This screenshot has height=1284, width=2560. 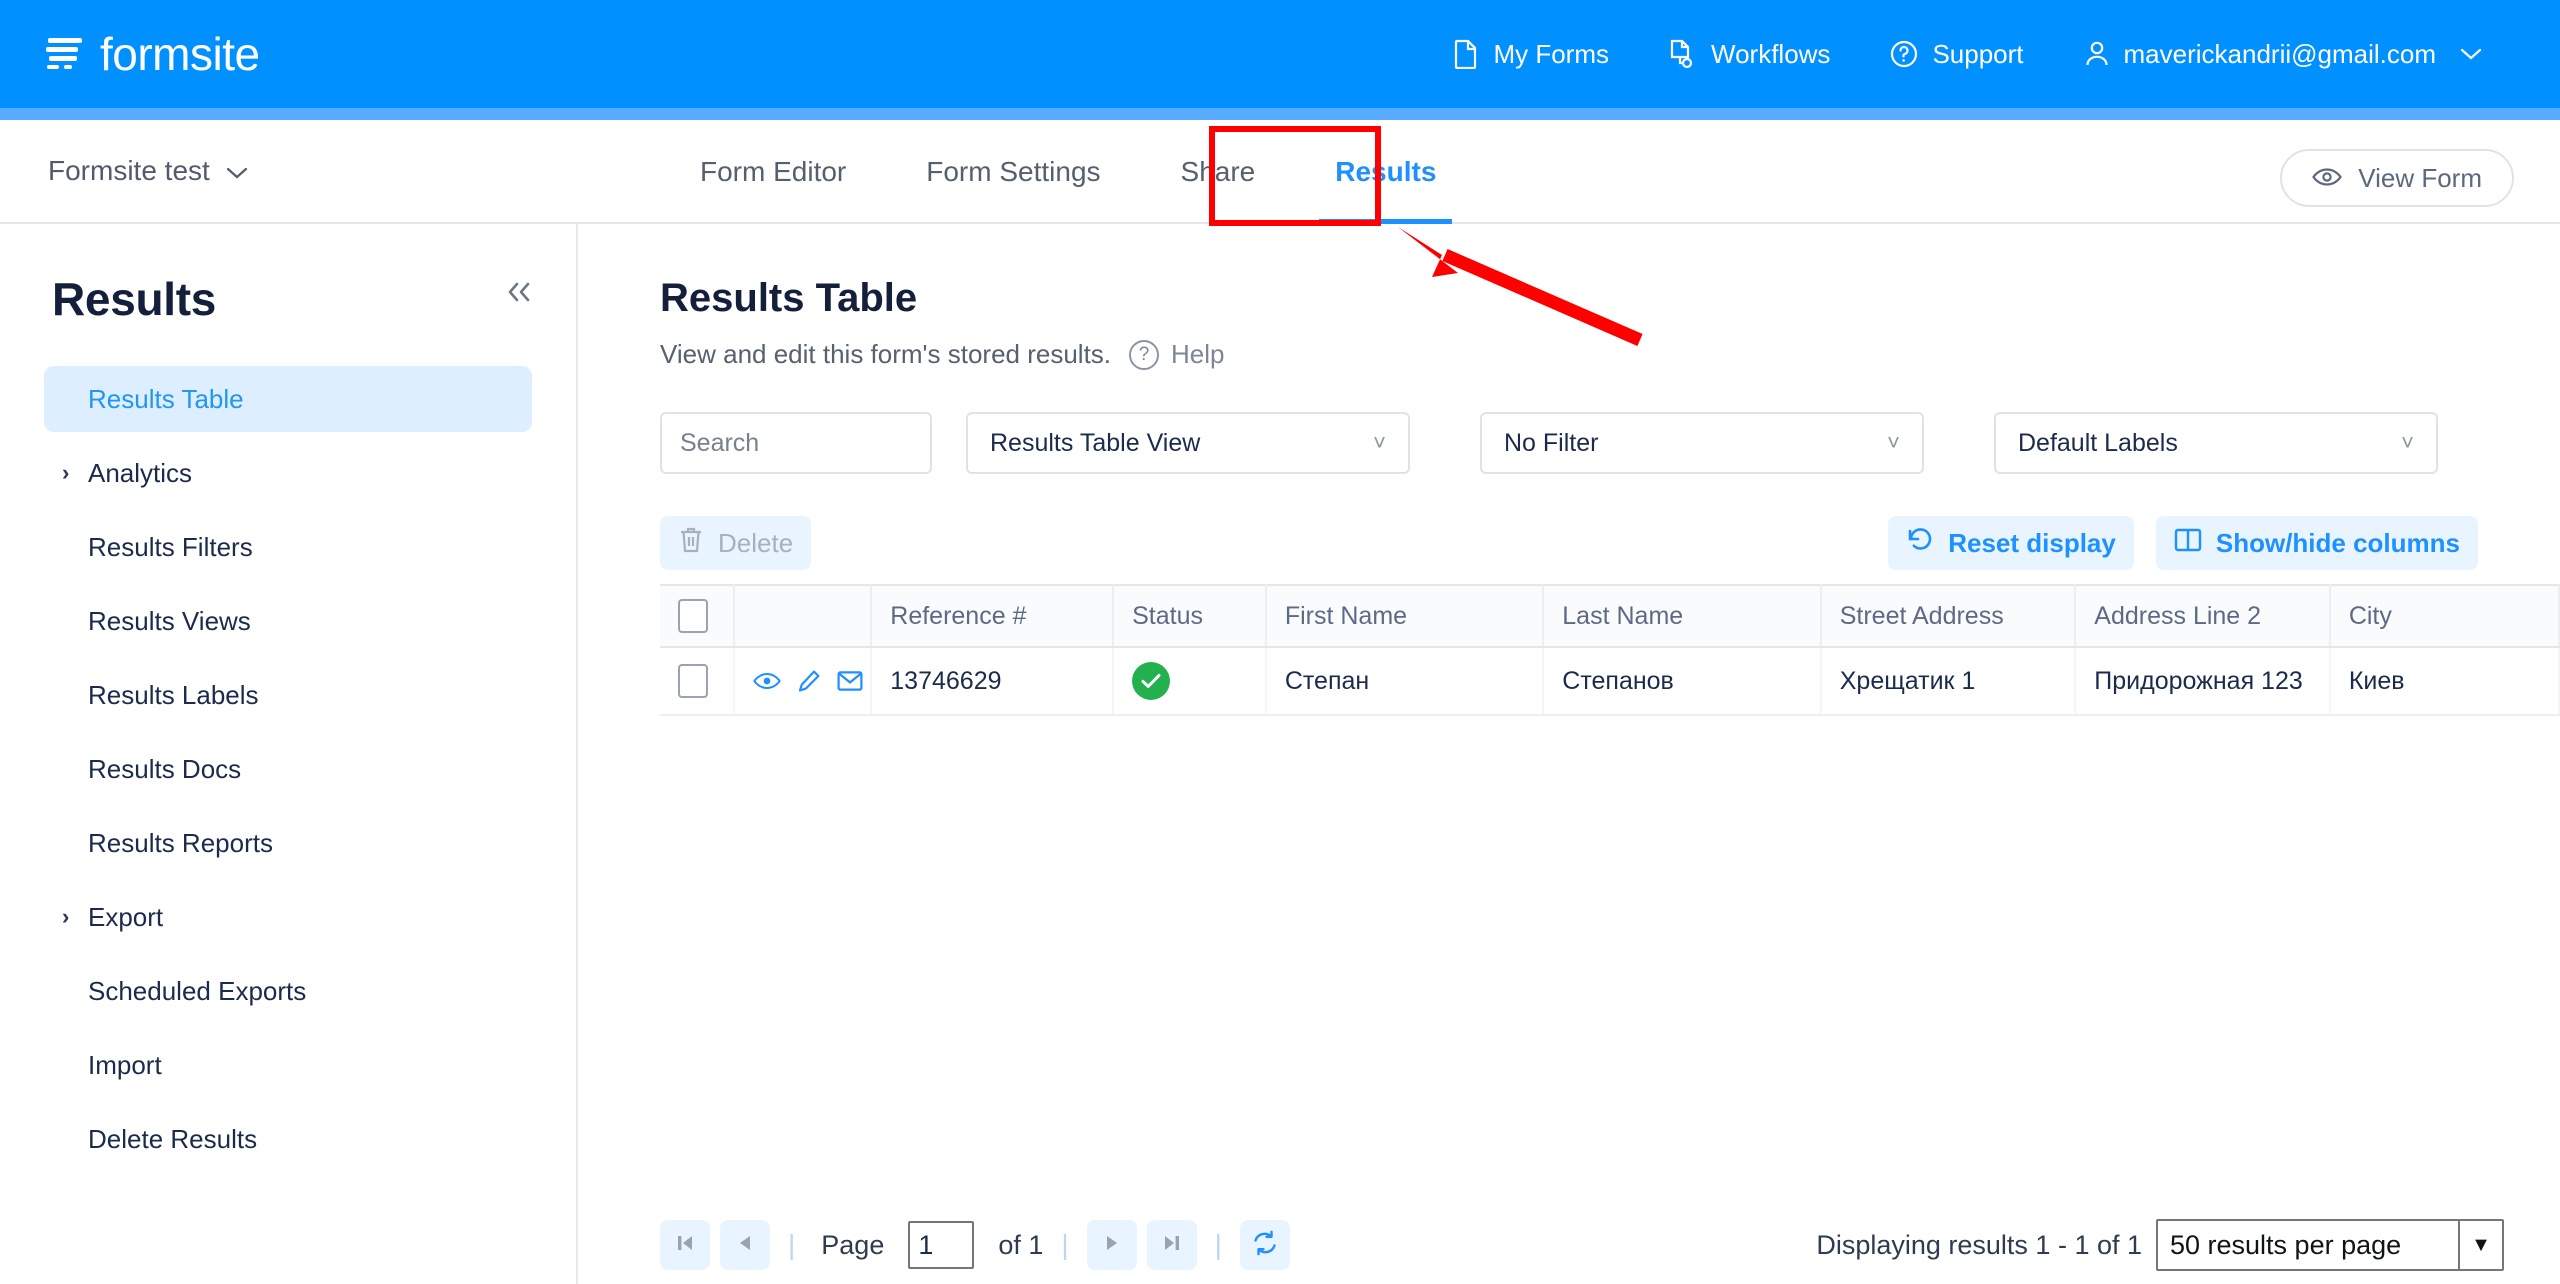 What do you see at coordinates (2203, 616) in the screenshot?
I see `header-address-line-2: Address Line 2` at bounding box center [2203, 616].